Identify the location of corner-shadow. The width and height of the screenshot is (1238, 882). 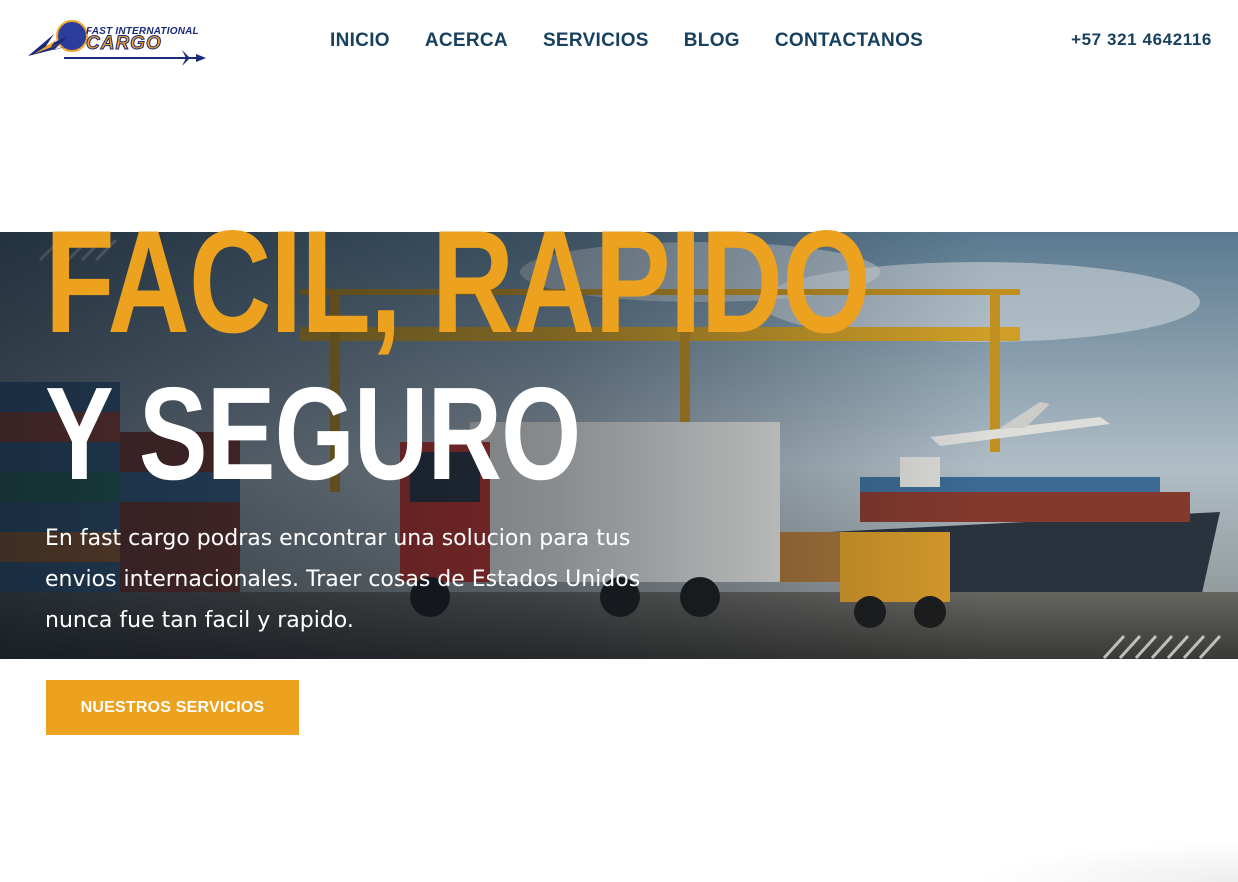
(1108, 862).